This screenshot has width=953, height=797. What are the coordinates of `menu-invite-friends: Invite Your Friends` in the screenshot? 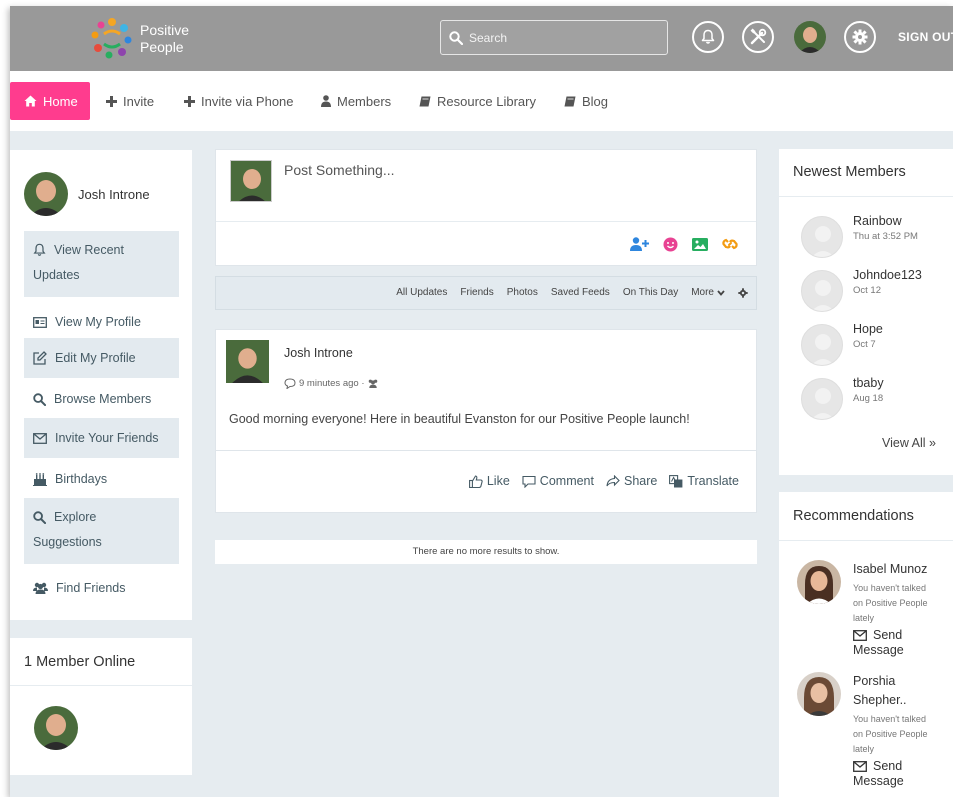 It's located at (101, 438).